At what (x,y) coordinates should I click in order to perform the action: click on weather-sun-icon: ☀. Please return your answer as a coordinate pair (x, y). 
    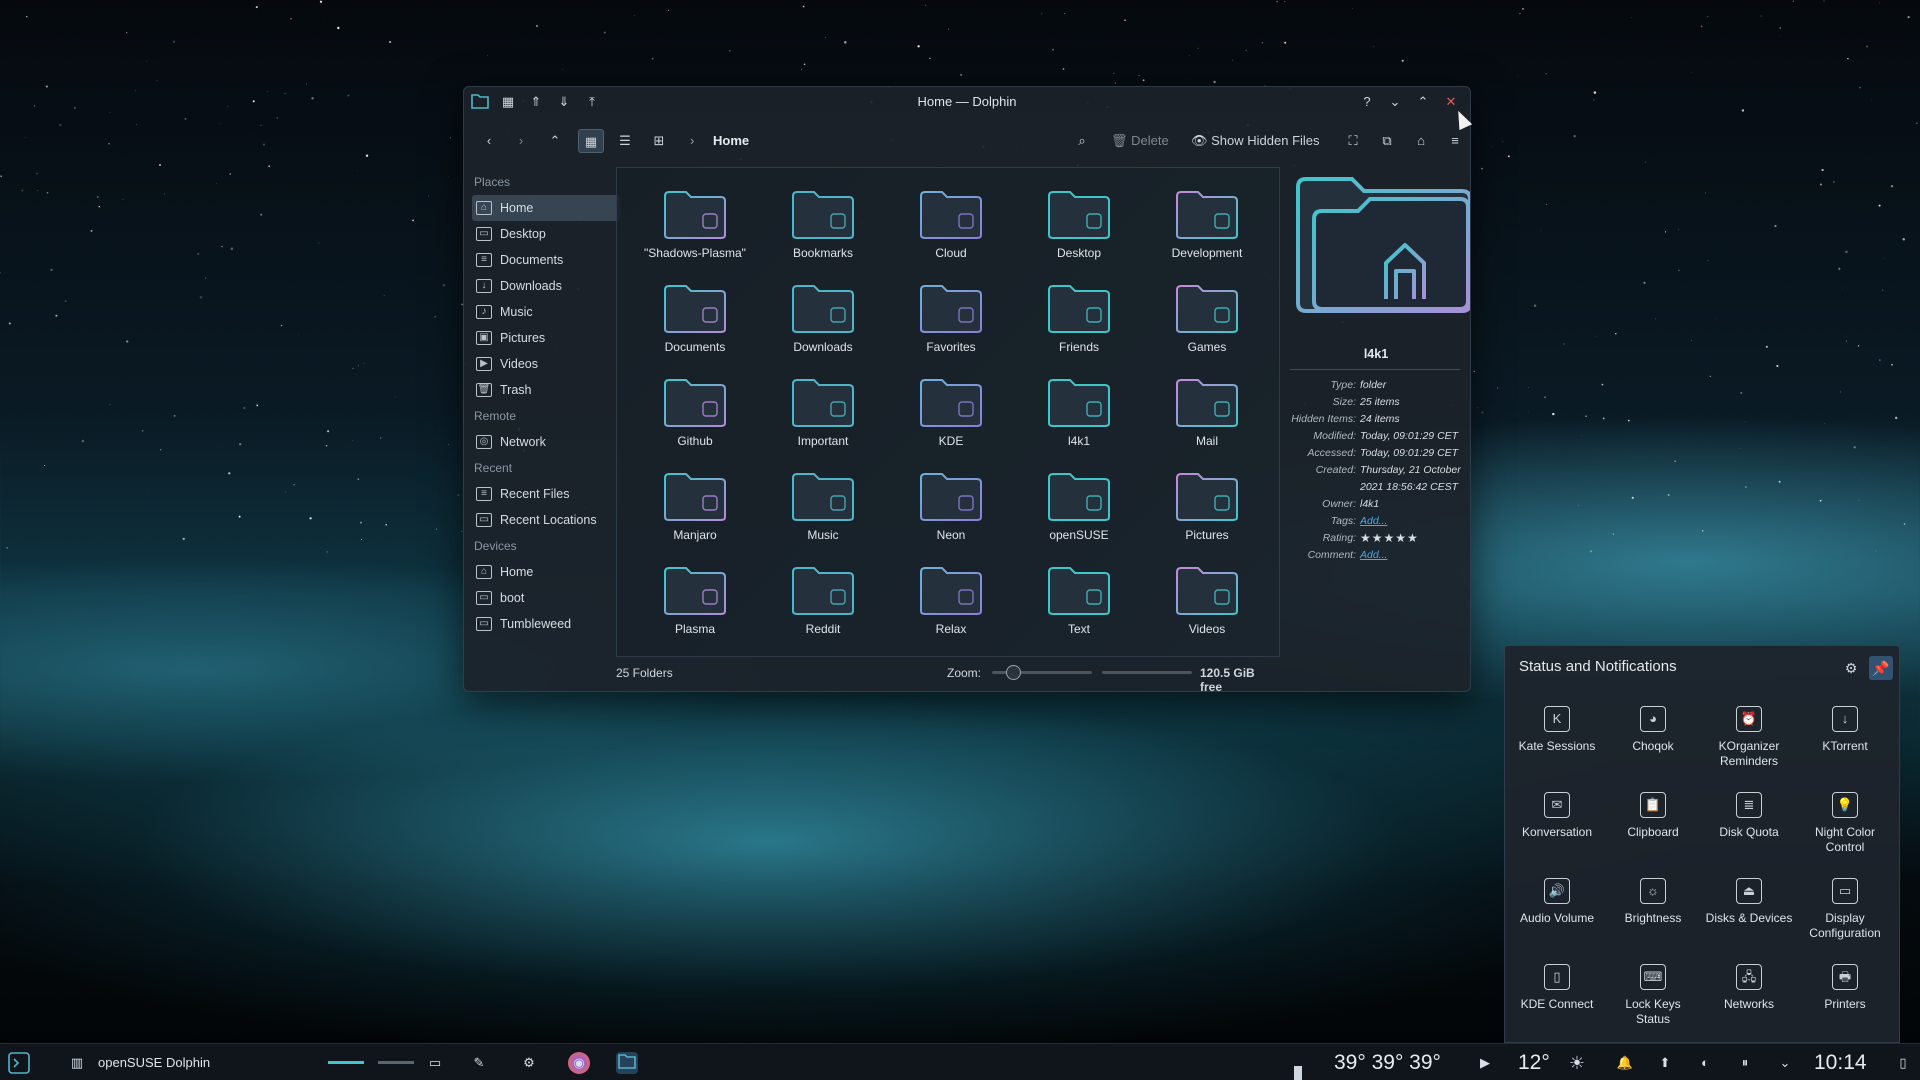
    Looking at the image, I should click on (1577, 1063).